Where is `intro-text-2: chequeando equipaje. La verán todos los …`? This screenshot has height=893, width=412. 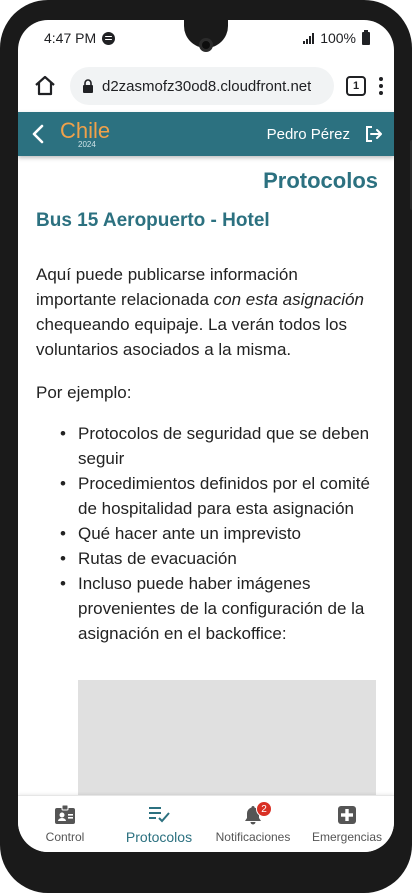 intro-text-2: chequeando equipaje. La verán todos los … is located at coordinates (191, 337).